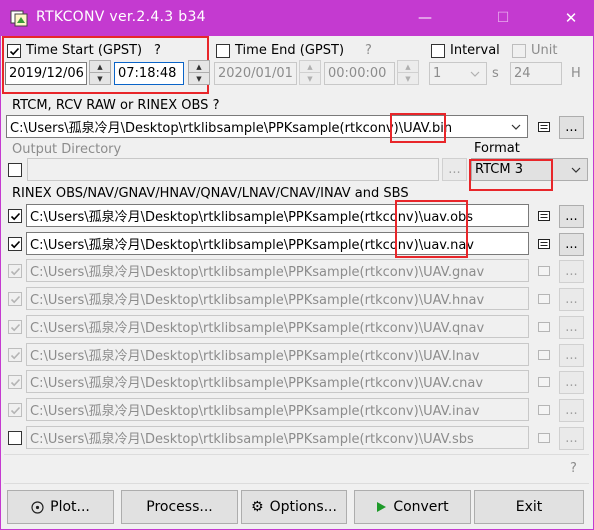 Image resolution: width=594 pixels, height=530 pixels. What do you see at coordinates (115, 105) in the screenshot?
I see `input-file-label: RTCM, RCV RAW or RINEX OBS ?` at bounding box center [115, 105].